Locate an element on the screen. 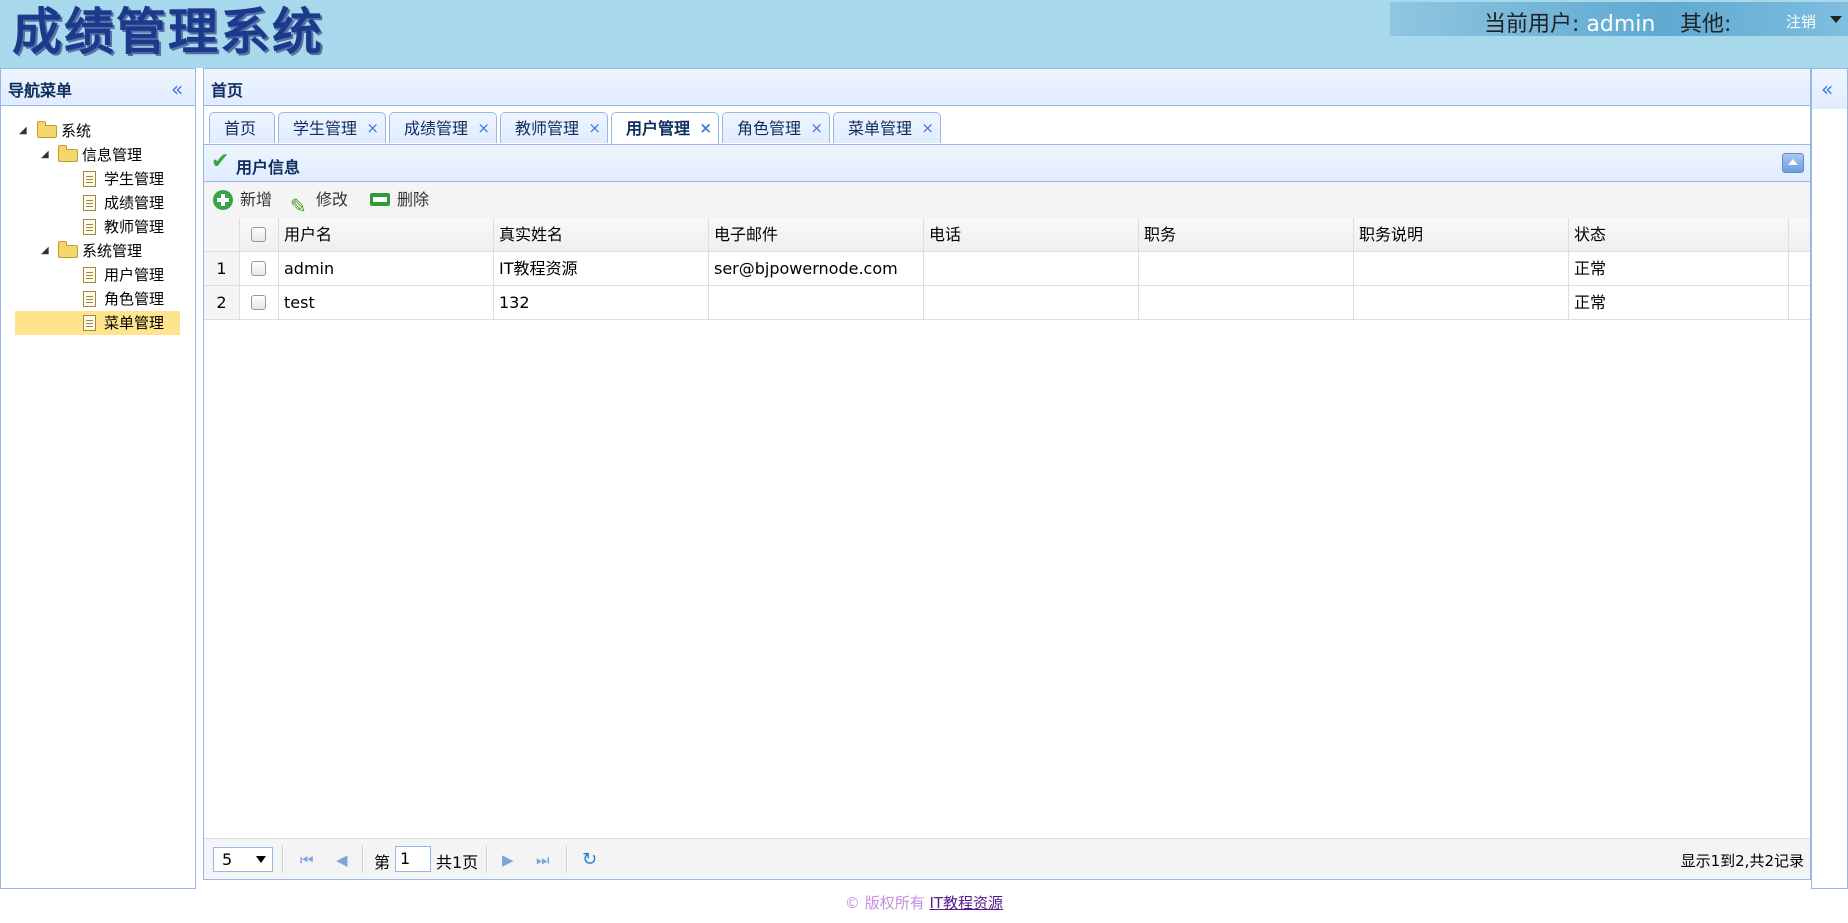  tree-node-info-mgmt: ◢ 信息管理 is located at coordinates (97, 155).